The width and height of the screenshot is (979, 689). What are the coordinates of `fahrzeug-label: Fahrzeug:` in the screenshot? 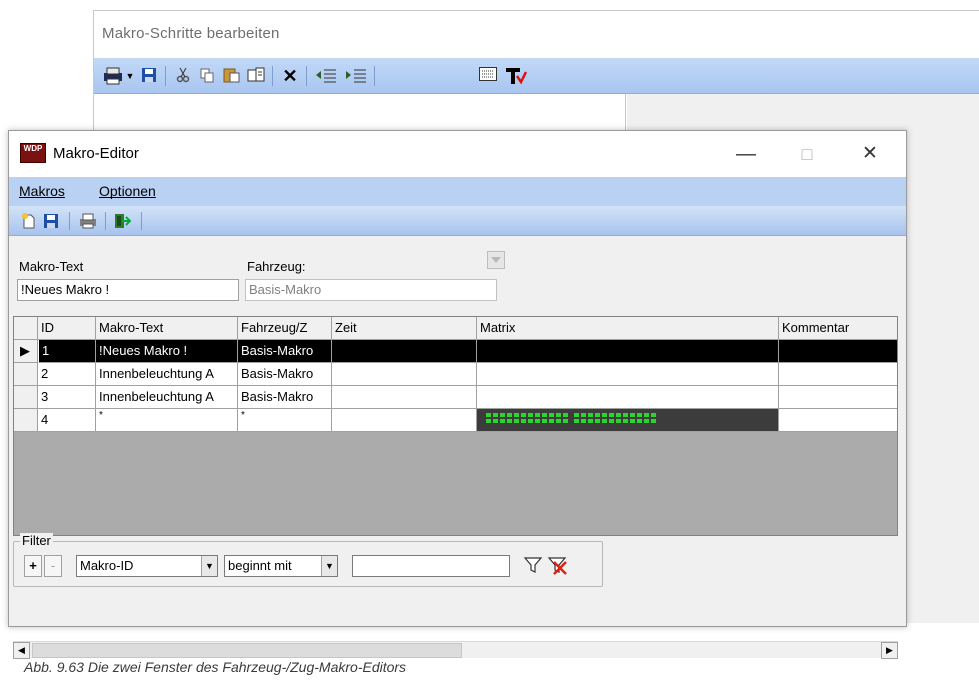 It's located at (276, 266).